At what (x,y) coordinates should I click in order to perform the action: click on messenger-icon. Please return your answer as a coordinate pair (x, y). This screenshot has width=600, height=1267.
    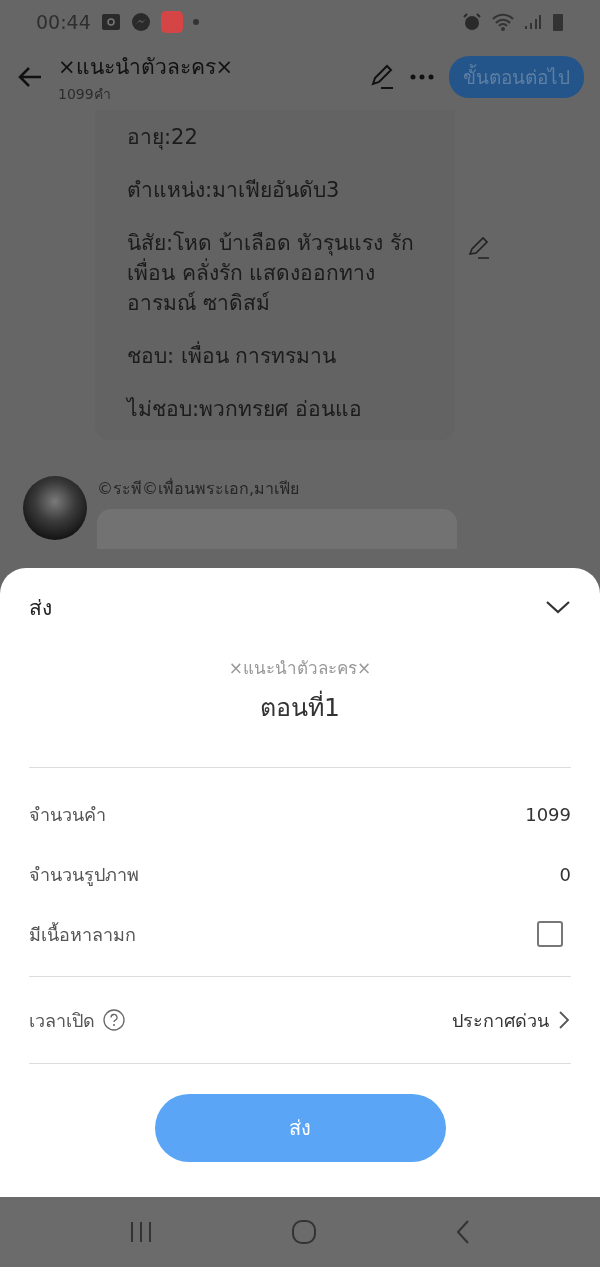
    Looking at the image, I should click on (140, 22).